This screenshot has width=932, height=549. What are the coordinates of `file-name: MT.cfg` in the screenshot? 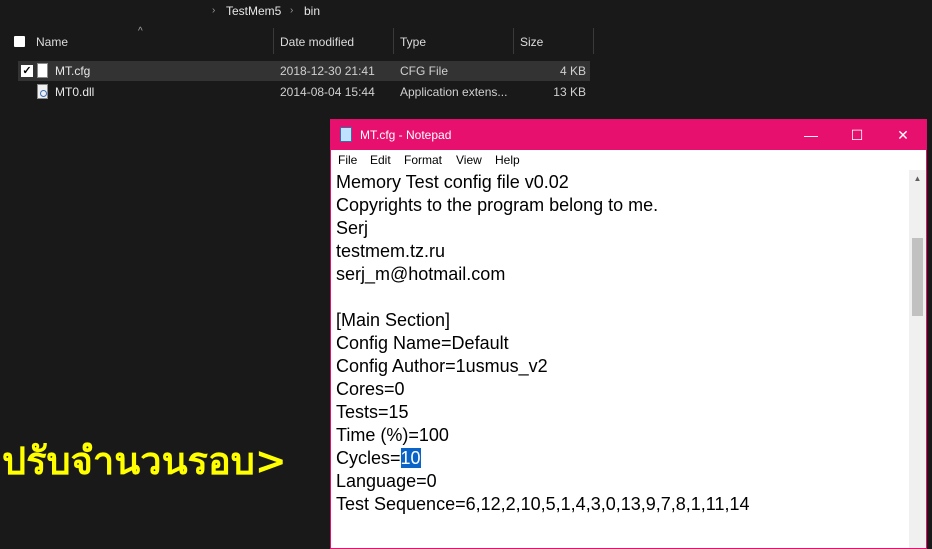 It's located at (73, 71).